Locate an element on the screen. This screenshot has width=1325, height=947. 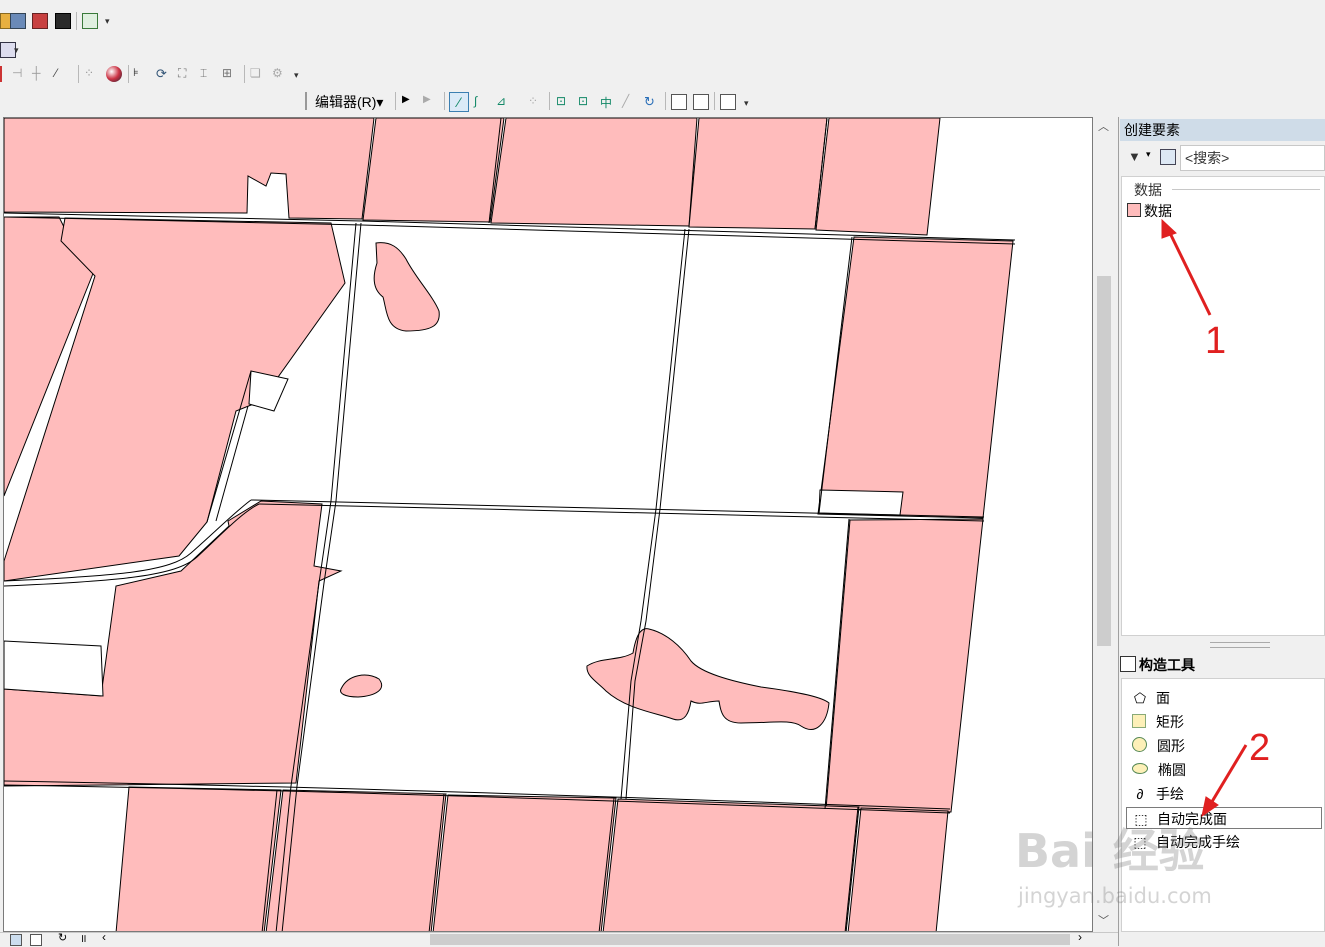
pause-icon: ॥ is located at coordinates (83, 938).